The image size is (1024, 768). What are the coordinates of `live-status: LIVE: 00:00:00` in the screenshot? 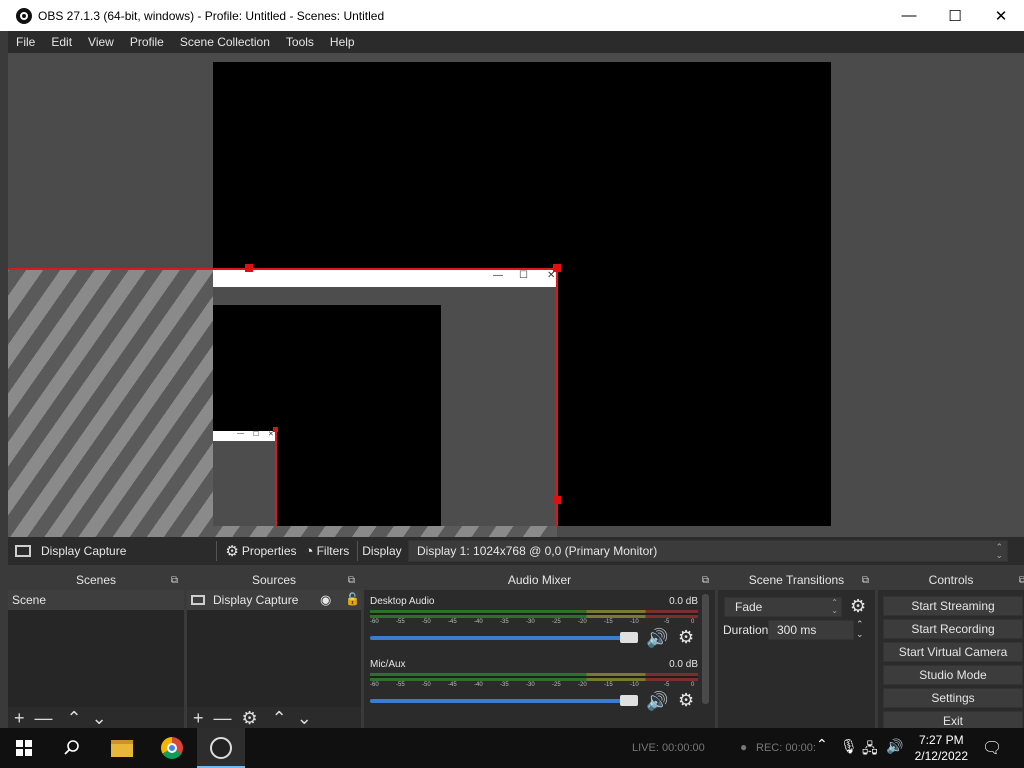 It's located at (668, 748).